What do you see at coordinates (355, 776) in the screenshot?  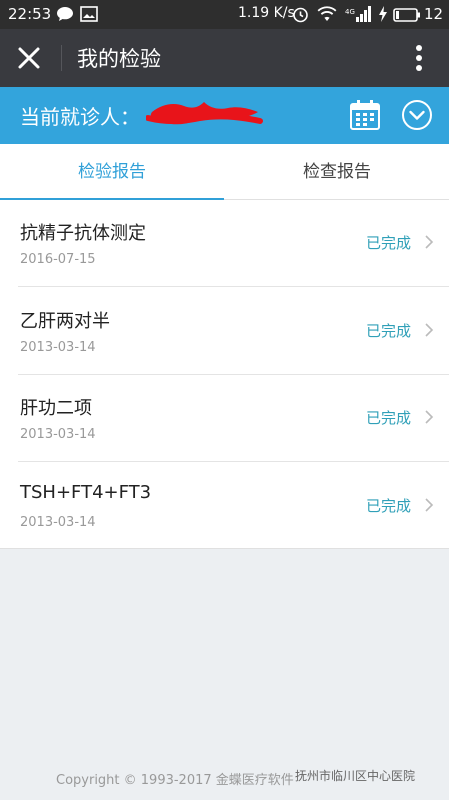 I see `source-watermark: 抚州市临川区中心医院` at bounding box center [355, 776].